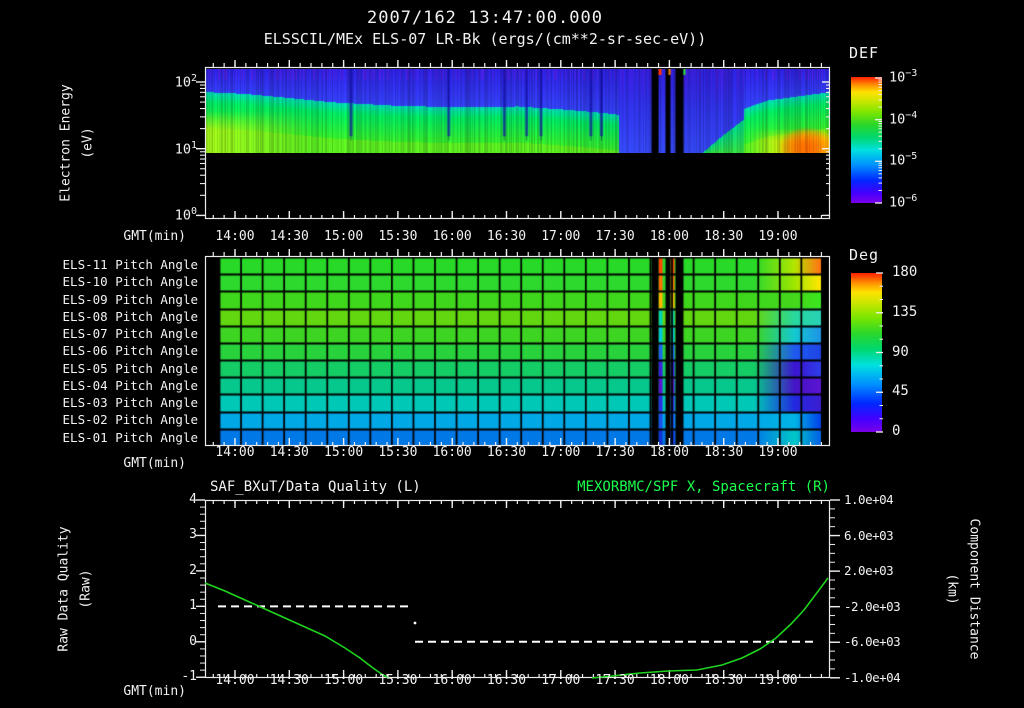 This screenshot has height=708, width=1024. What do you see at coordinates (130, 334) in the screenshot?
I see `pitch-row-label: ELS-07 Pitch Angle` at bounding box center [130, 334].